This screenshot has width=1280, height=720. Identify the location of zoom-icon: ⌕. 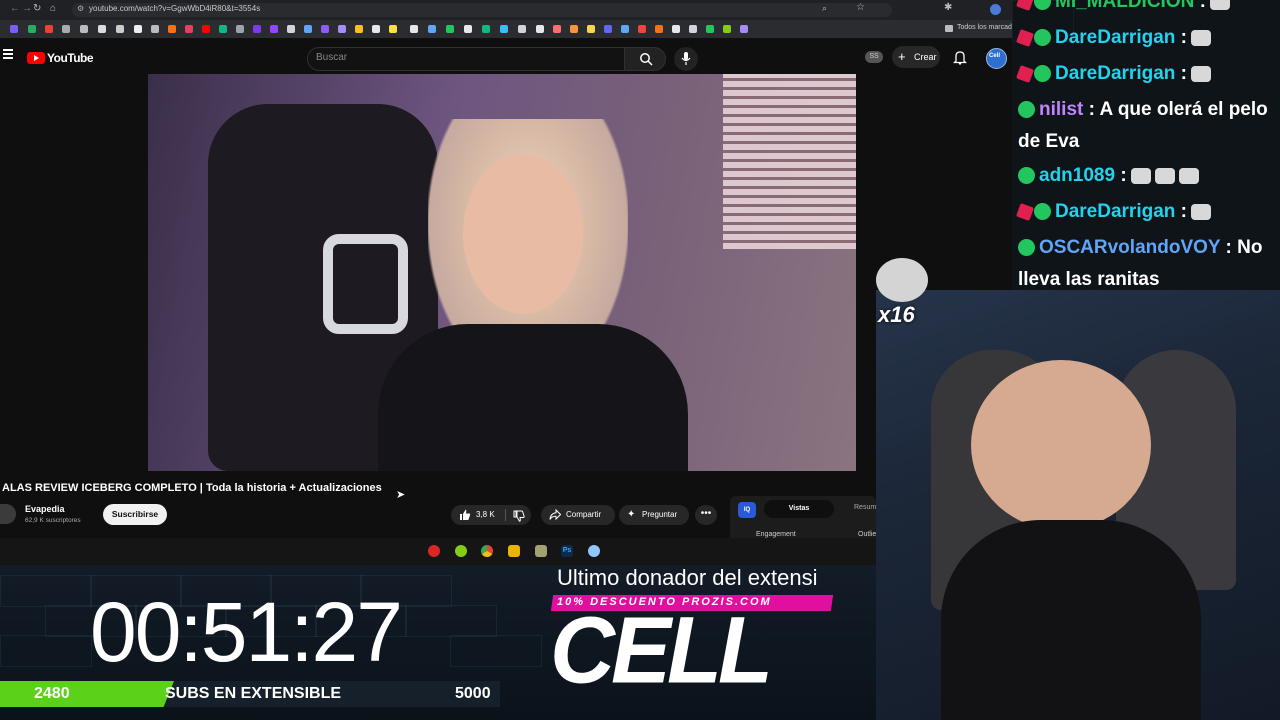
(824, 8).